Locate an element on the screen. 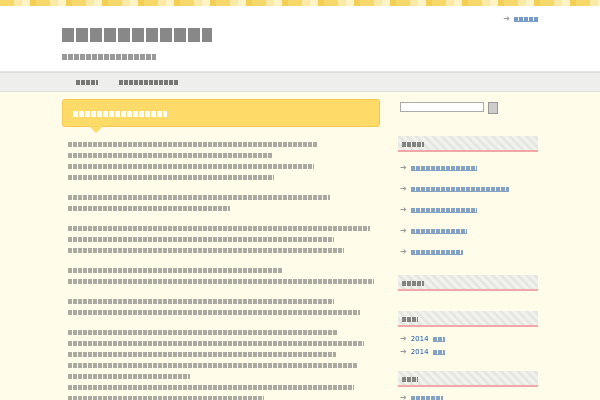 The image size is (600, 400). widget-title-recent-posts is located at coordinates (468, 144).